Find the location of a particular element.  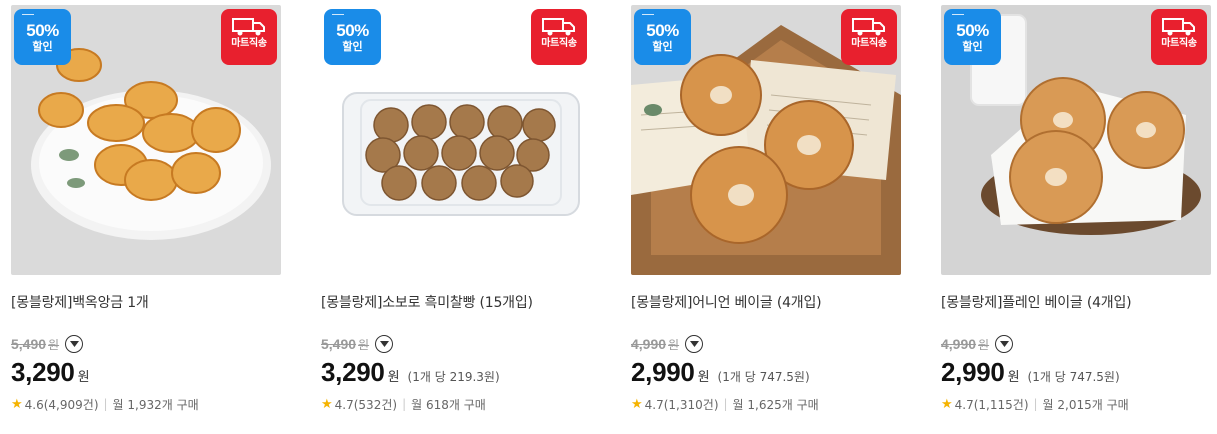

rating: 4.7(532건) is located at coordinates (366, 404).